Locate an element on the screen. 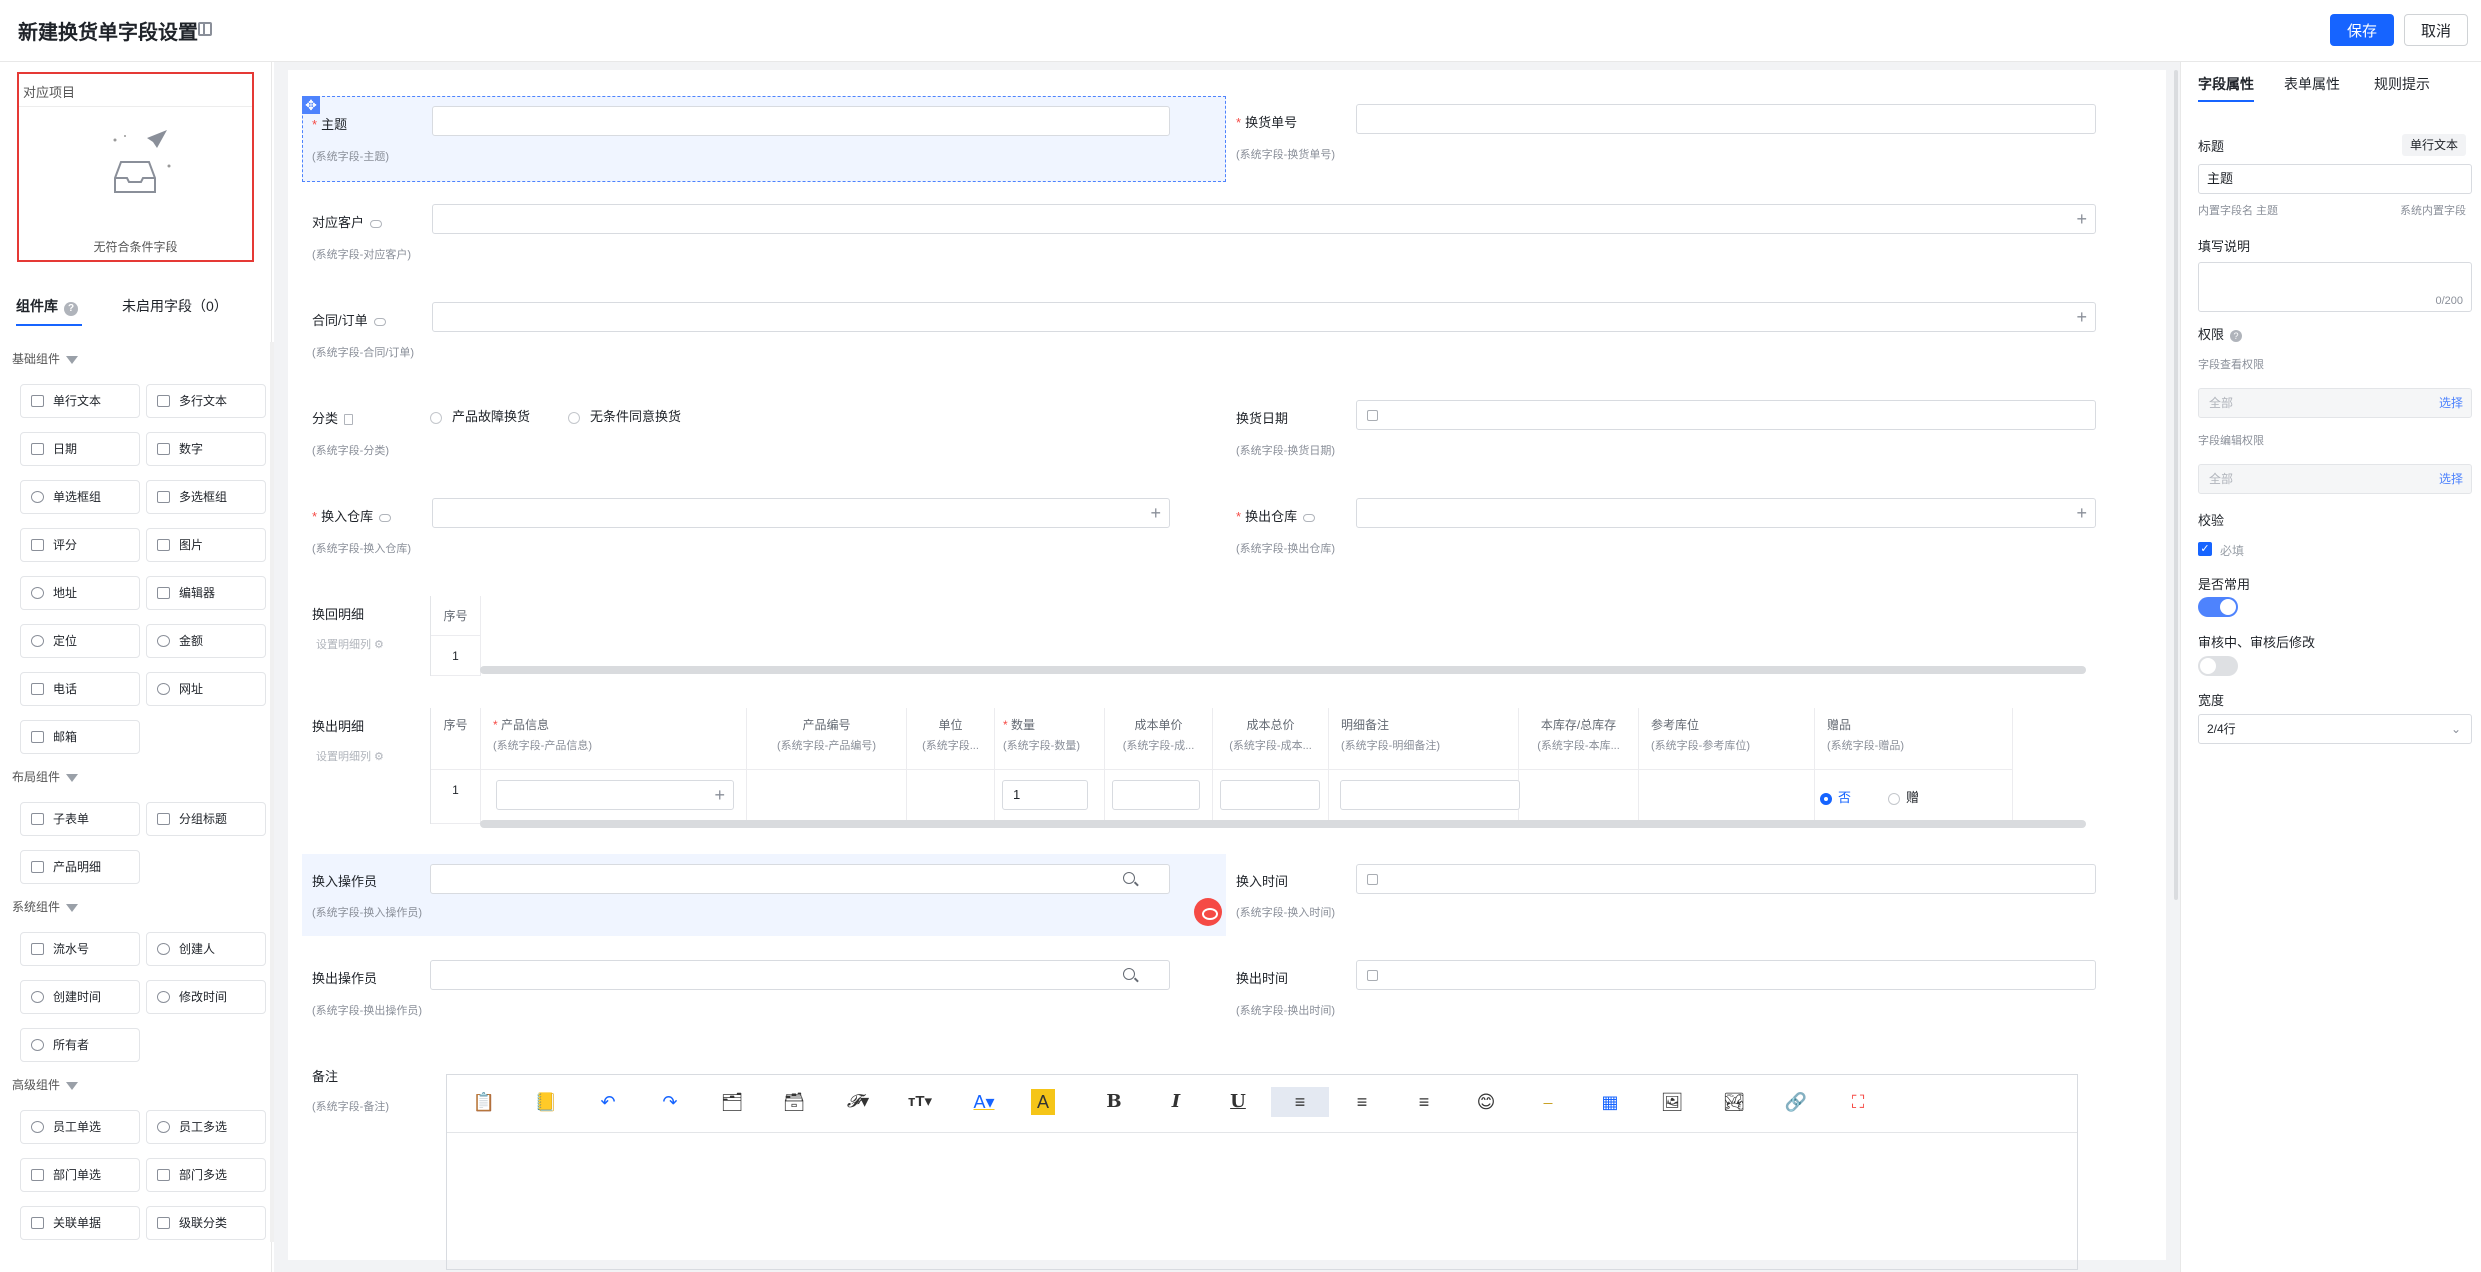  comp-serial: 流水号 is located at coordinates (80, 949).